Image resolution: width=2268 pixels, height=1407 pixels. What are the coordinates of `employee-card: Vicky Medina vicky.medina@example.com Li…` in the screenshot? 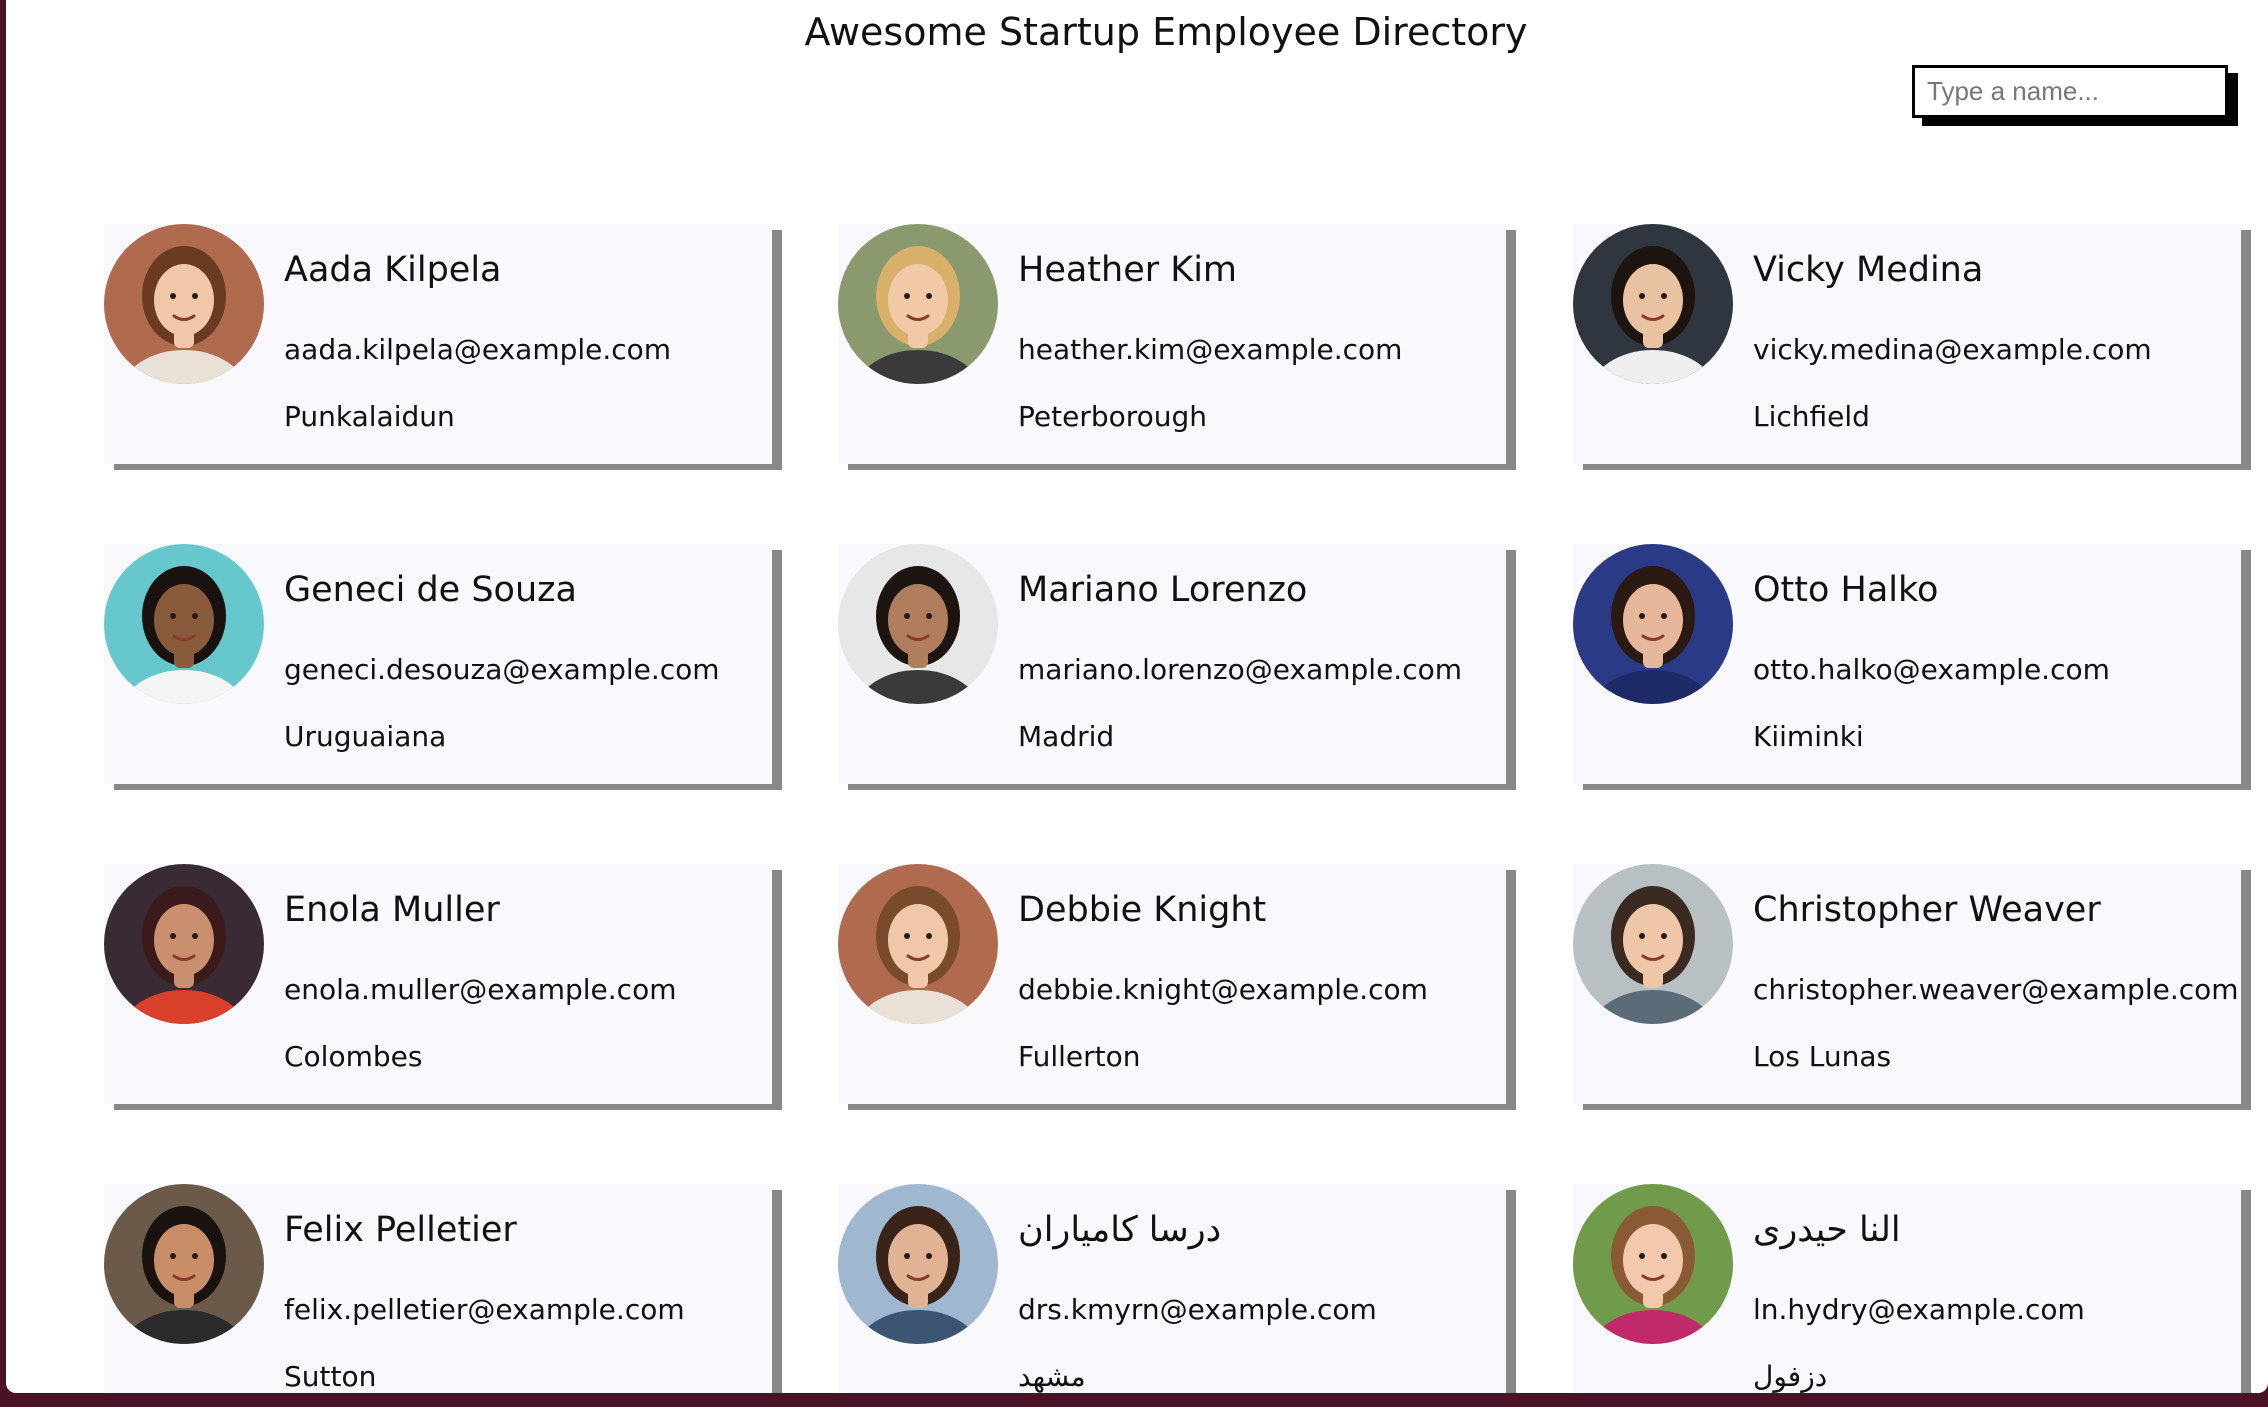 It's located at (1907, 344).